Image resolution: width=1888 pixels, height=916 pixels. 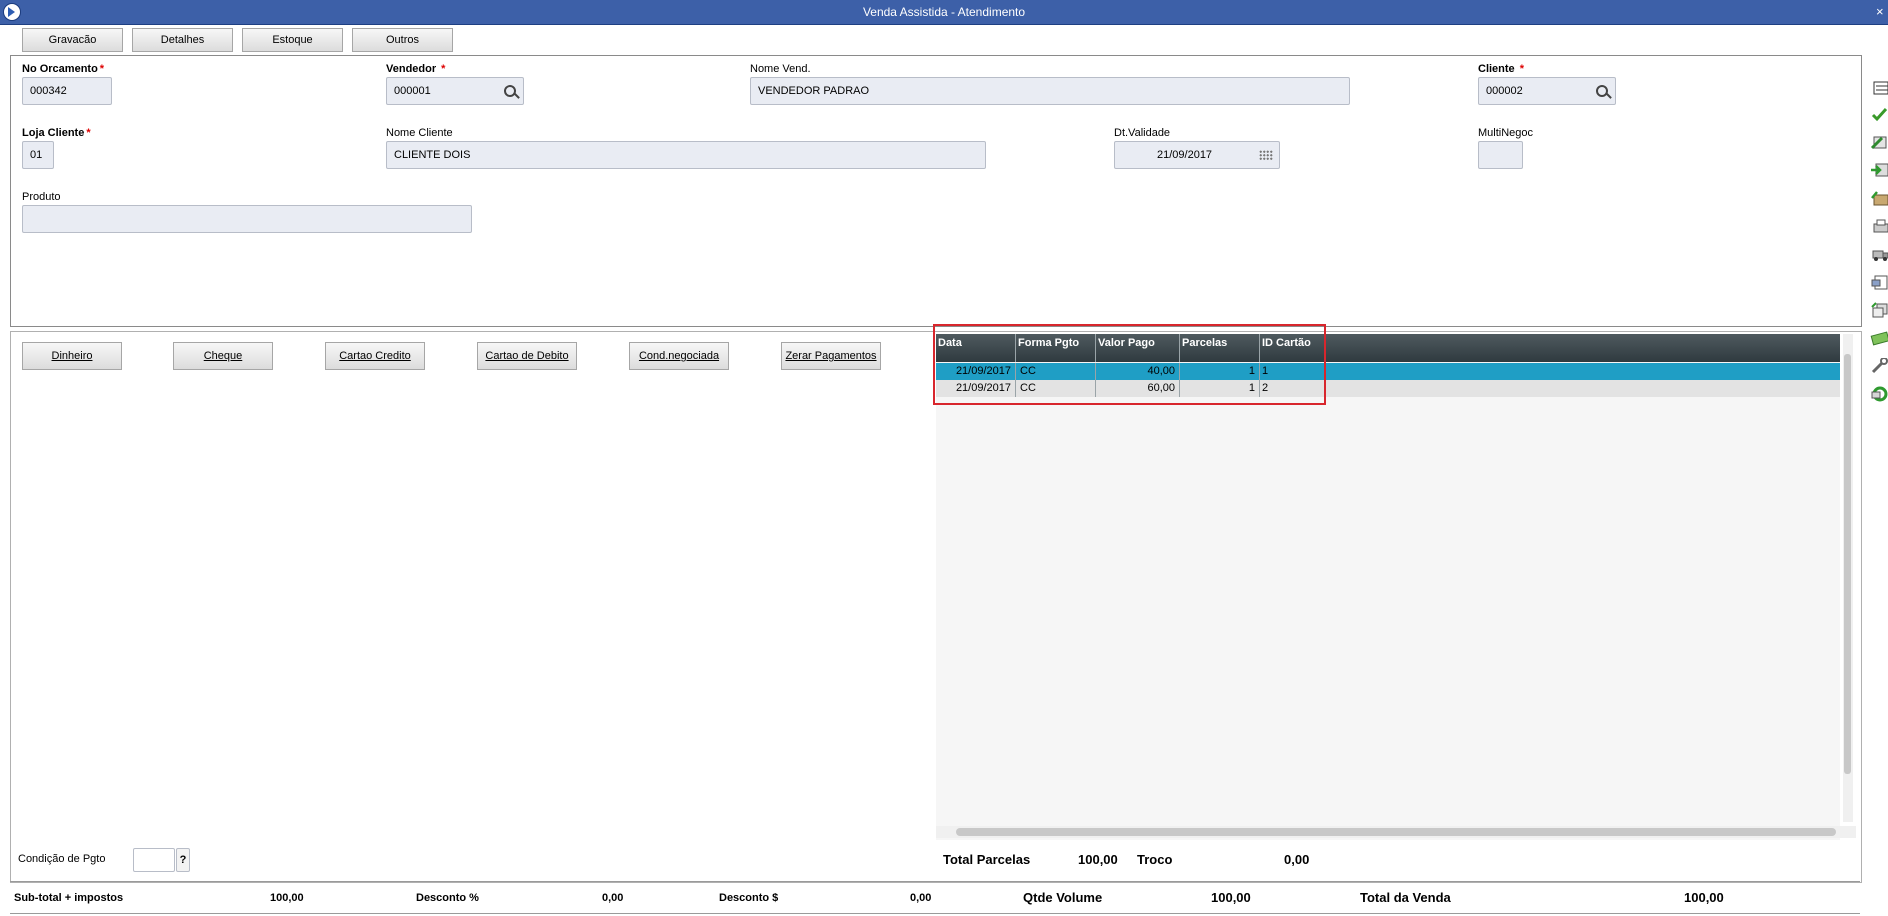 I want to click on money-icon, so click(x=1879, y=338).